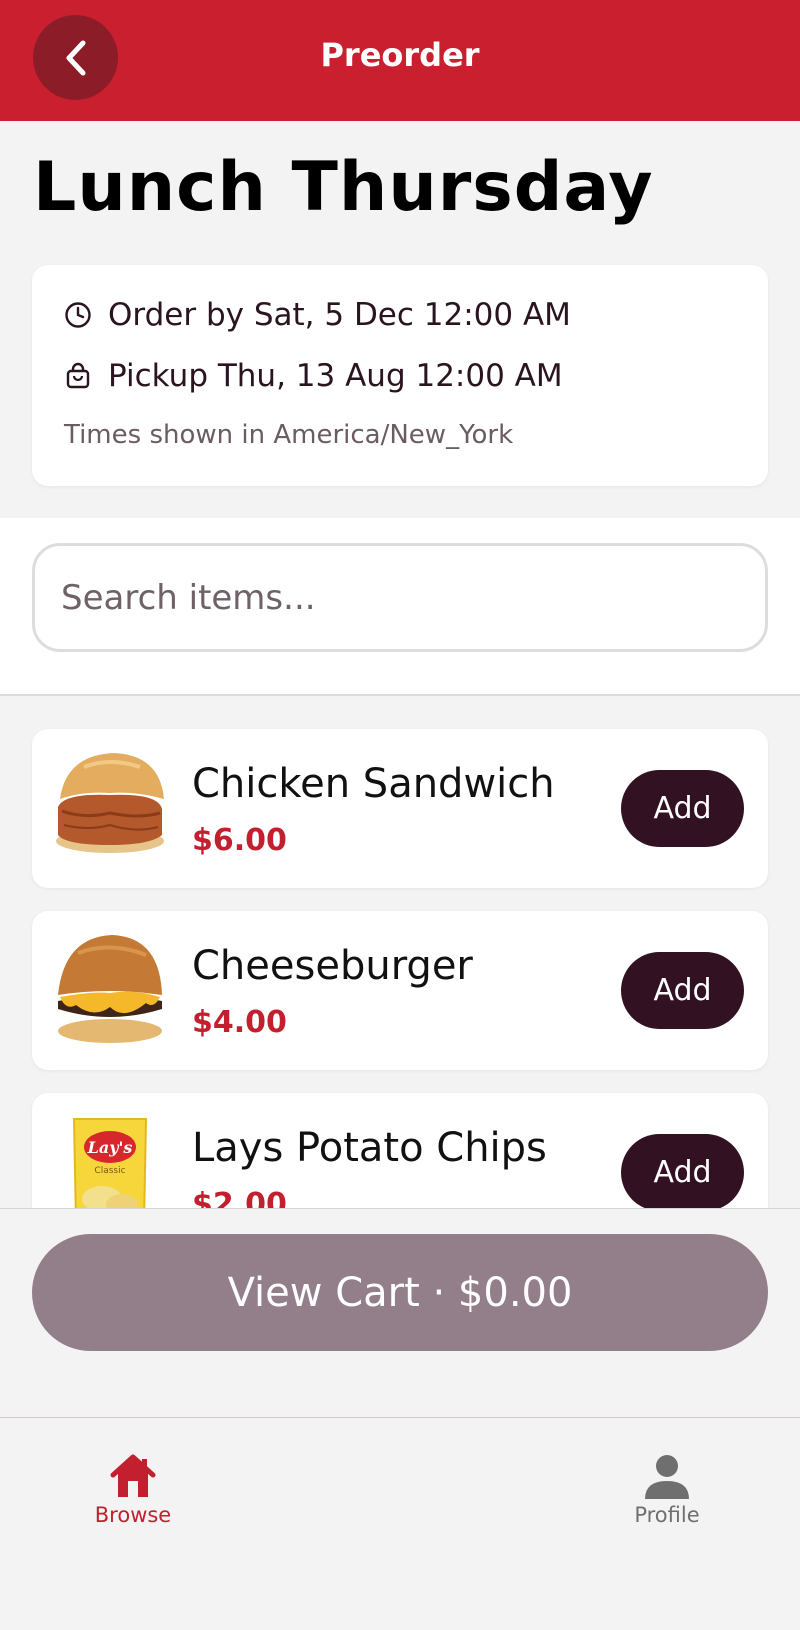 The image size is (800, 1630). What do you see at coordinates (109, 1171) in the screenshot?
I see `chips-subtext: Classic` at bounding box center [109, 1171].